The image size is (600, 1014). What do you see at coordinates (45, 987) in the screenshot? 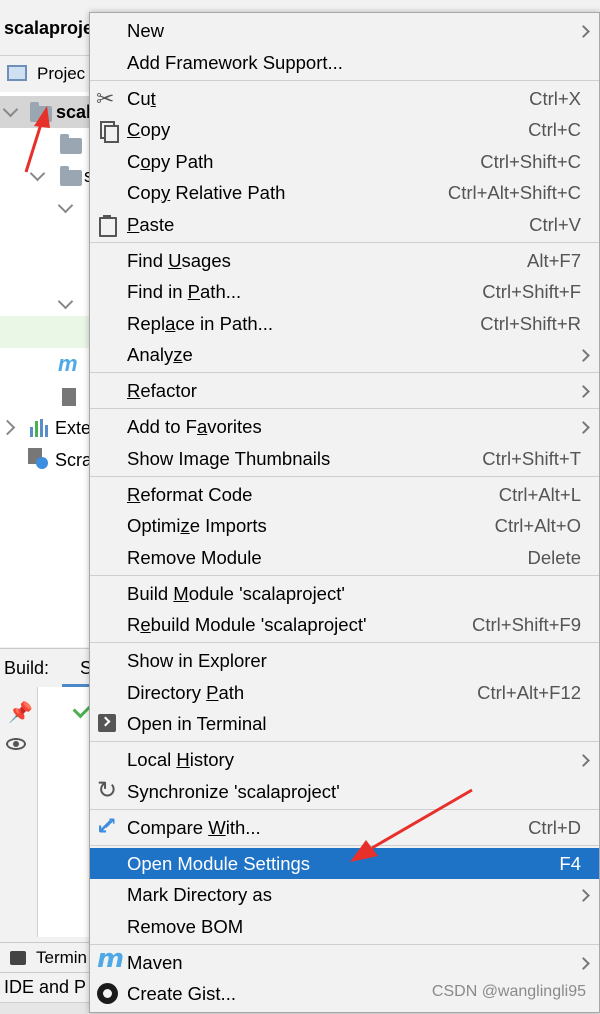
I see `status-bar: IDE and P` at bounding box center [45, 987].